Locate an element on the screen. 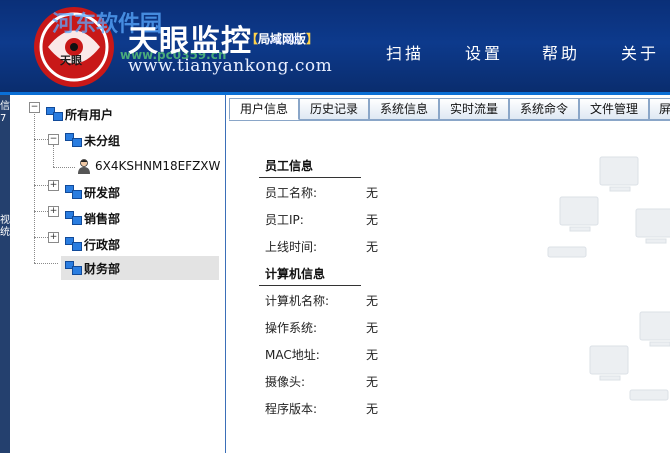  tree-node-ungrouped: 未分组 is located at coordinates (91, 140).